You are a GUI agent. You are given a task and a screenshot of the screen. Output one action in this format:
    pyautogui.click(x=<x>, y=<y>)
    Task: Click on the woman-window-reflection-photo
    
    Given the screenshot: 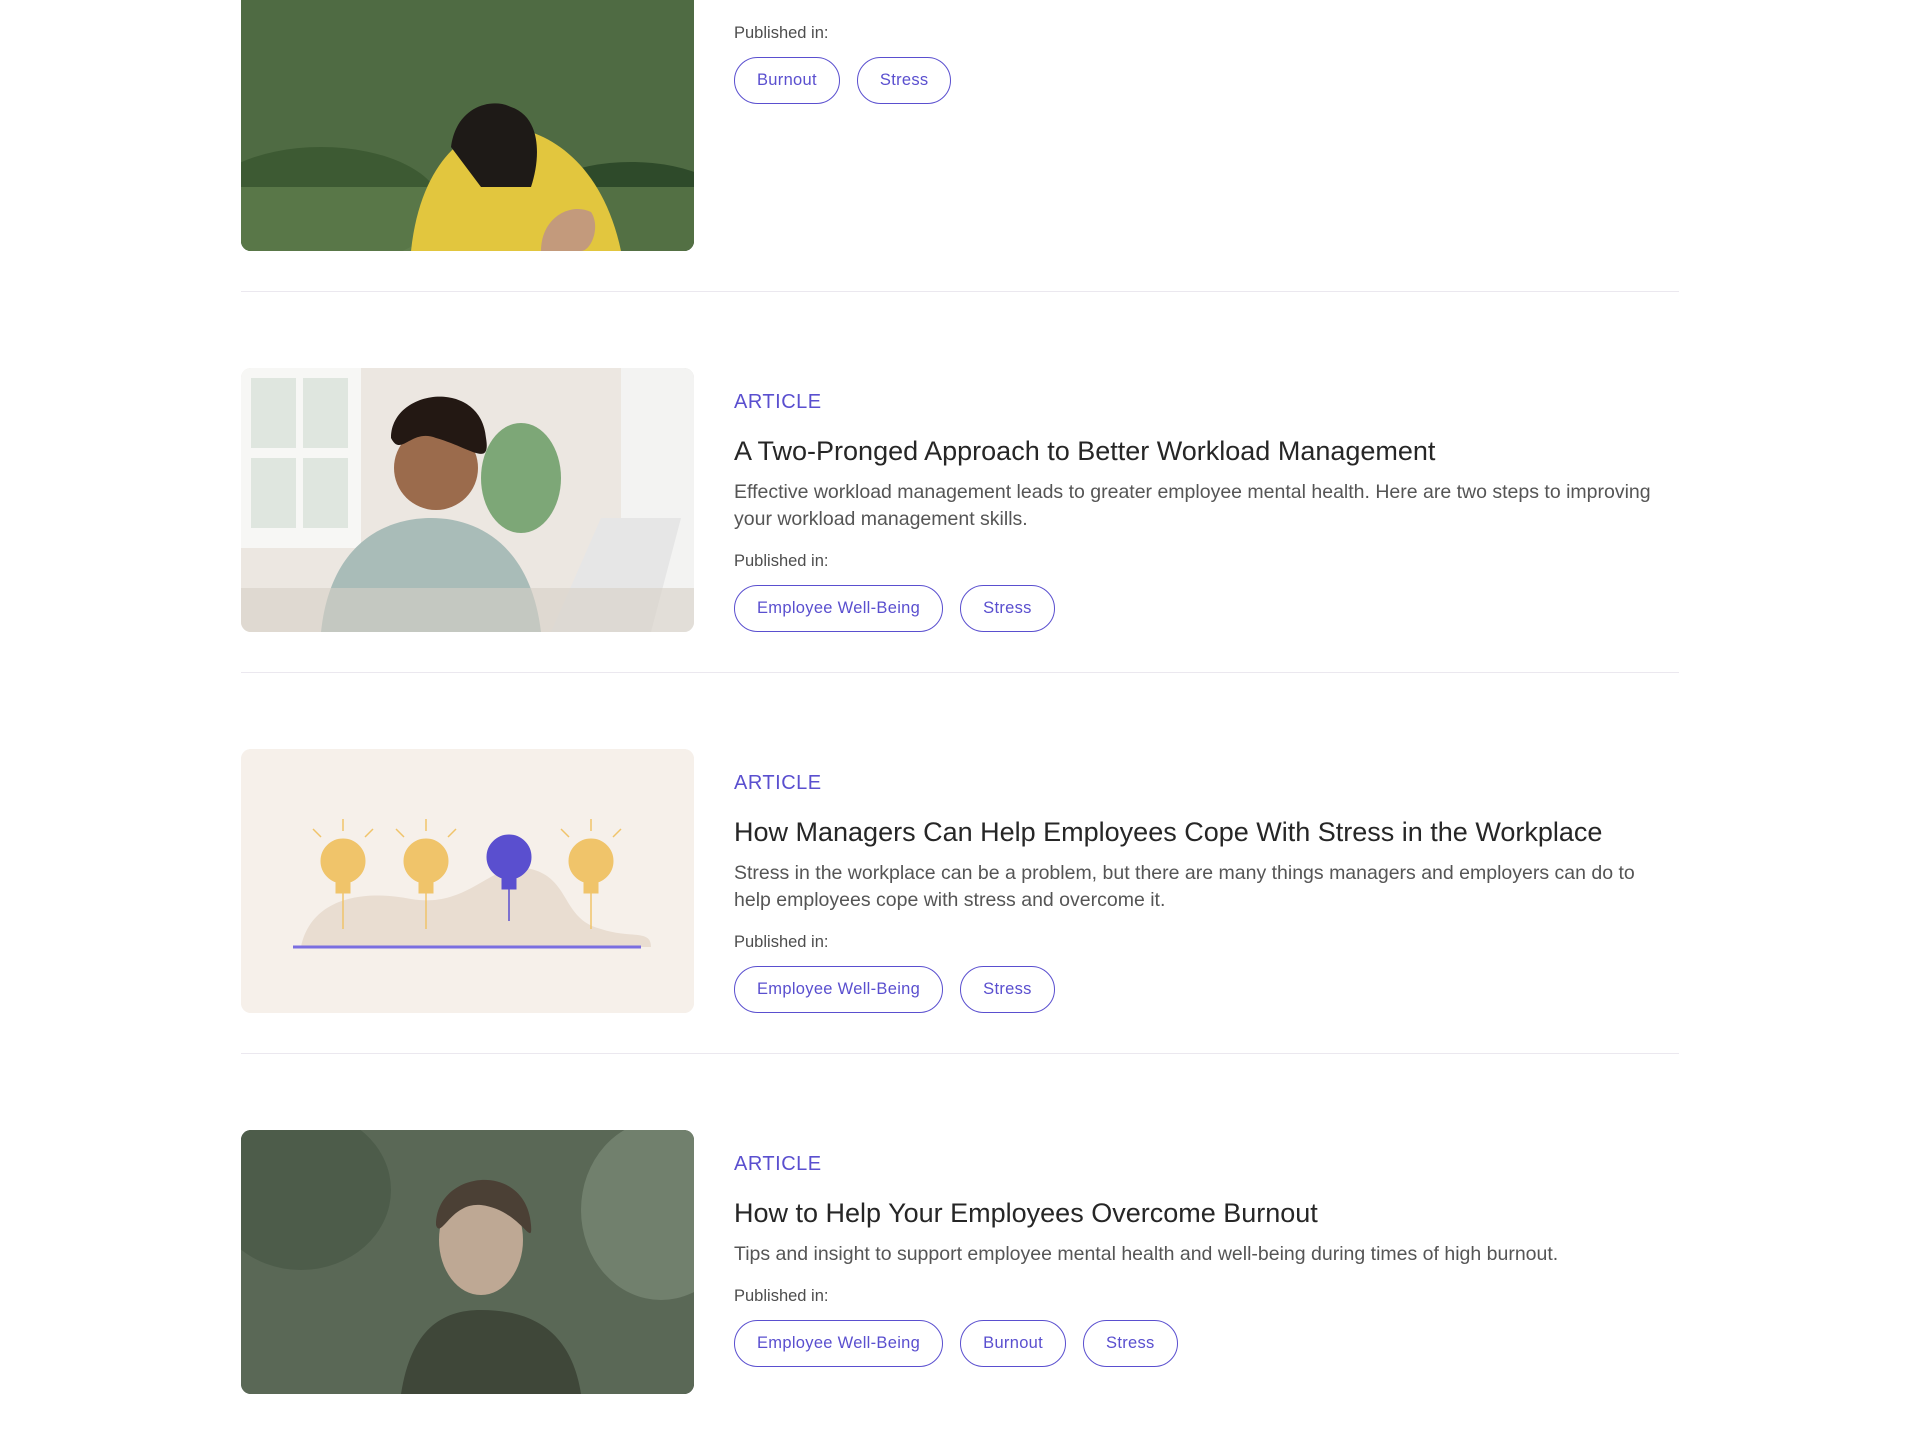 What is the action you would take?
    pyautogui.click(x=467, y=1262)
    